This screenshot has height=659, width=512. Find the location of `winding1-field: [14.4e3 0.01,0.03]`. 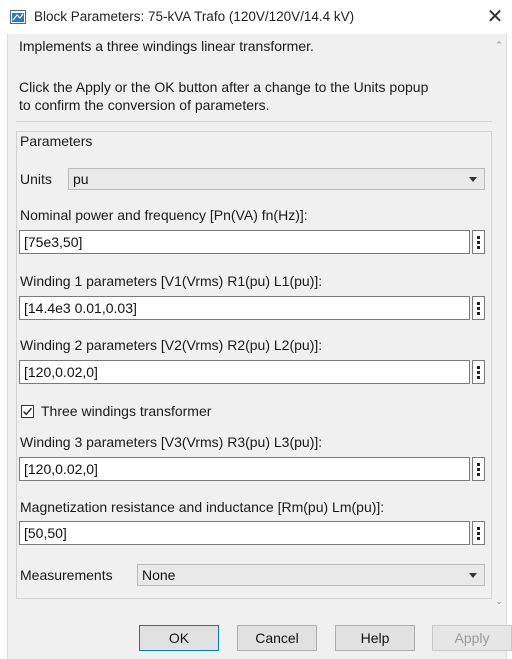

winding1-field: [14.4e3 0.01,0.03] is located at coordinates (244, 308).